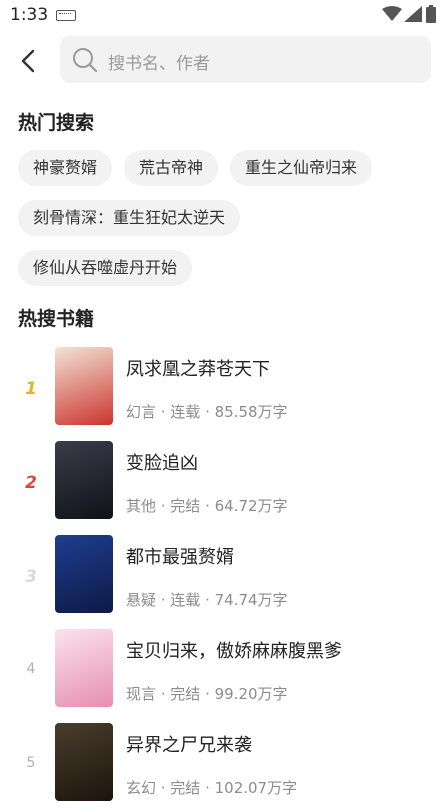  Describe the element at coordinates (392, 13) in the screenshot. I see `wifi-icon` at that location.